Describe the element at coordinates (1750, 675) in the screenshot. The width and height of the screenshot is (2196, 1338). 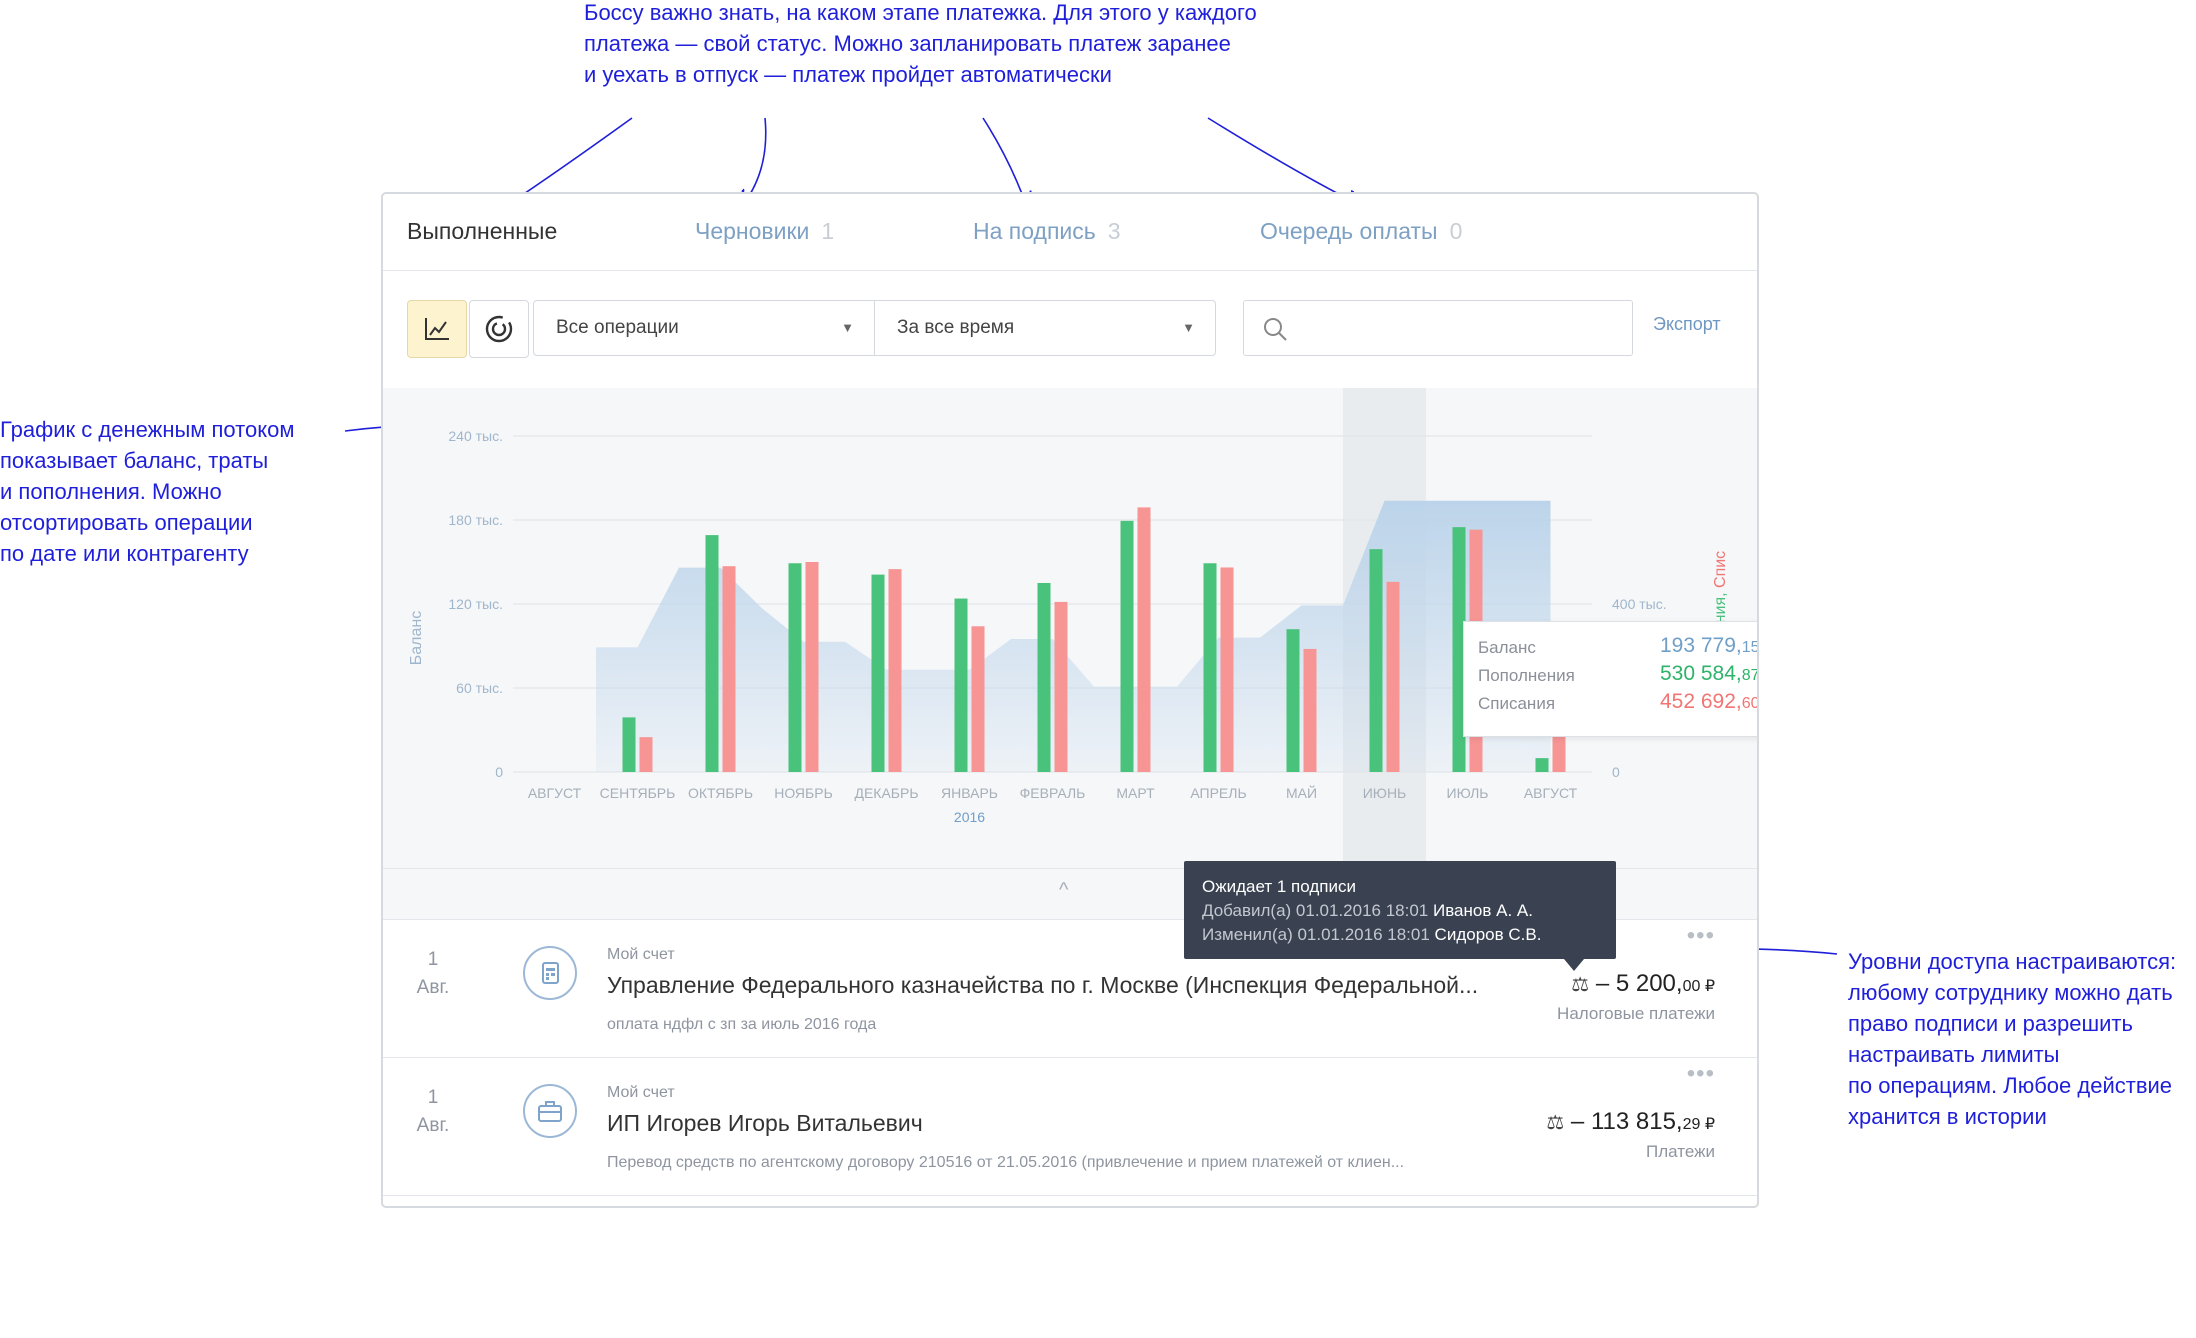
I see `tooltip-value-cents: 87` at that location.